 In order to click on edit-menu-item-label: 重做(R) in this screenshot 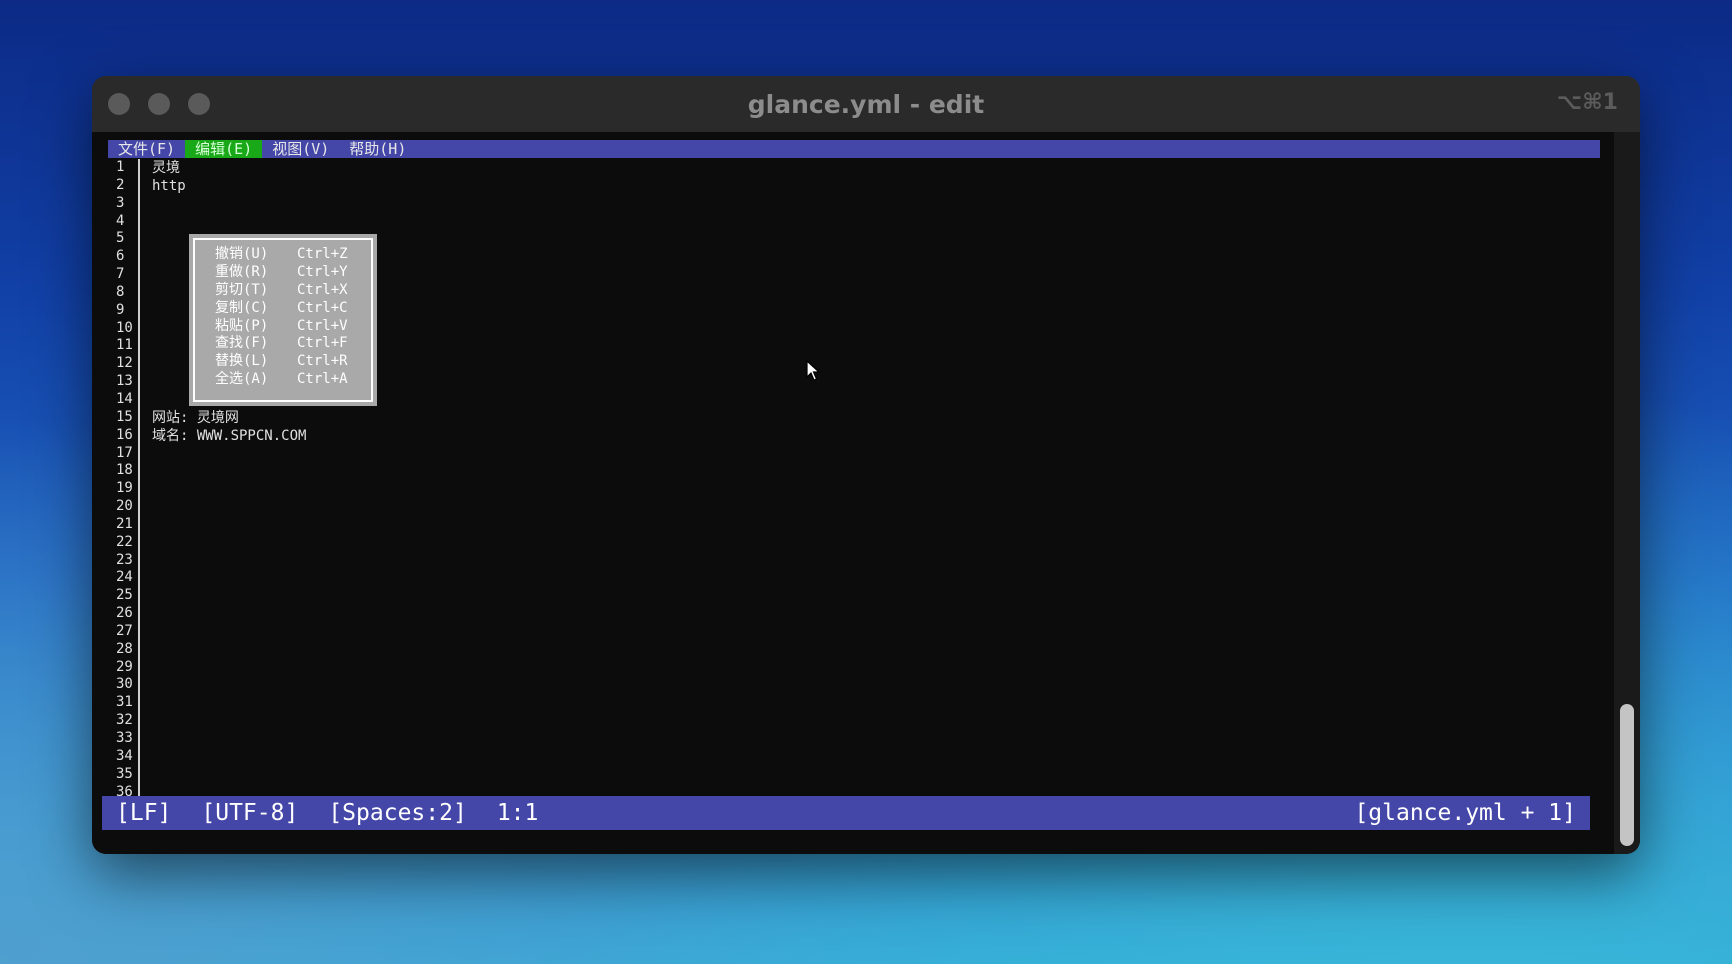, I will do `click(242, 271)`.